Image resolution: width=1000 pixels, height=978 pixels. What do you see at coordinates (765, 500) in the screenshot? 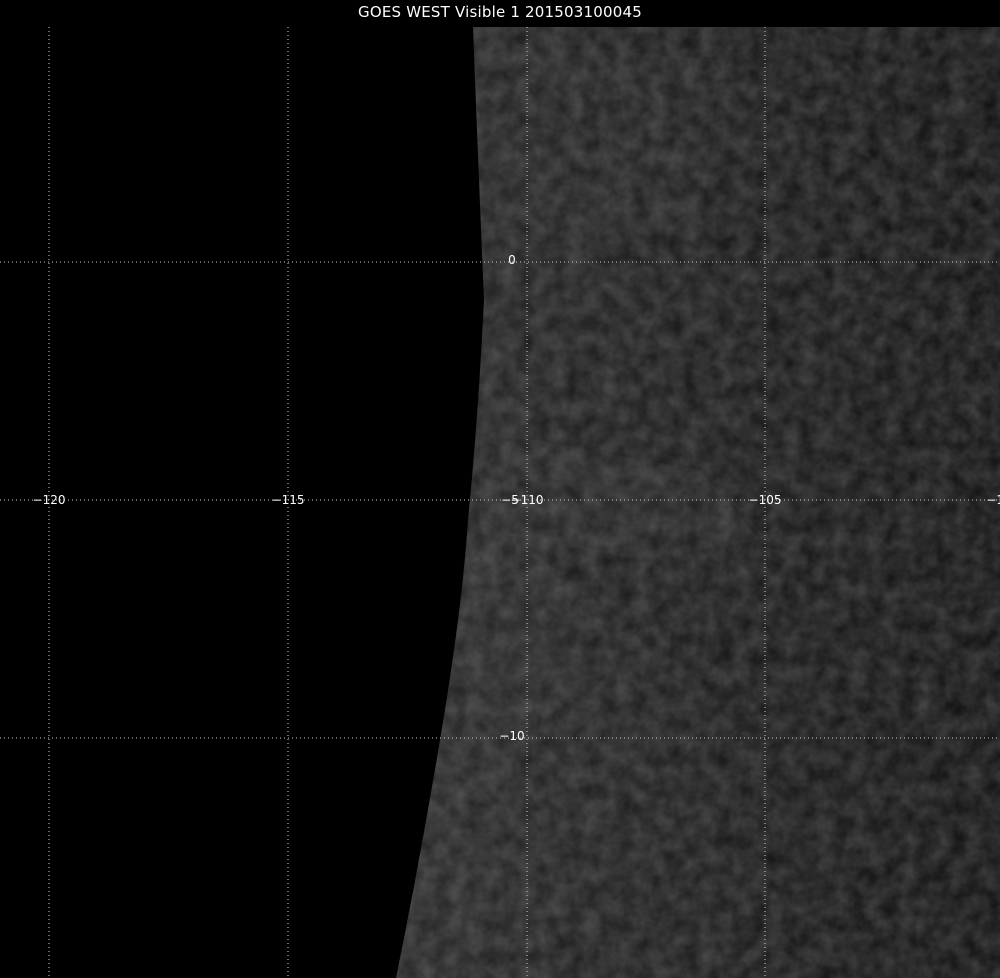
I see `longitude-label-3: −105` at bounding box center [765, 500].